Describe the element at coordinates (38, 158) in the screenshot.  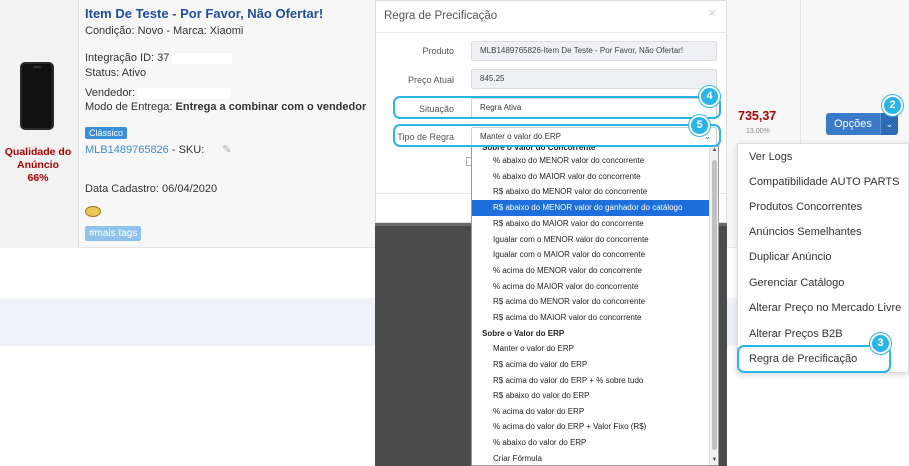
I see `ad-quality-label: Qualidade do Anúncio` at that location.